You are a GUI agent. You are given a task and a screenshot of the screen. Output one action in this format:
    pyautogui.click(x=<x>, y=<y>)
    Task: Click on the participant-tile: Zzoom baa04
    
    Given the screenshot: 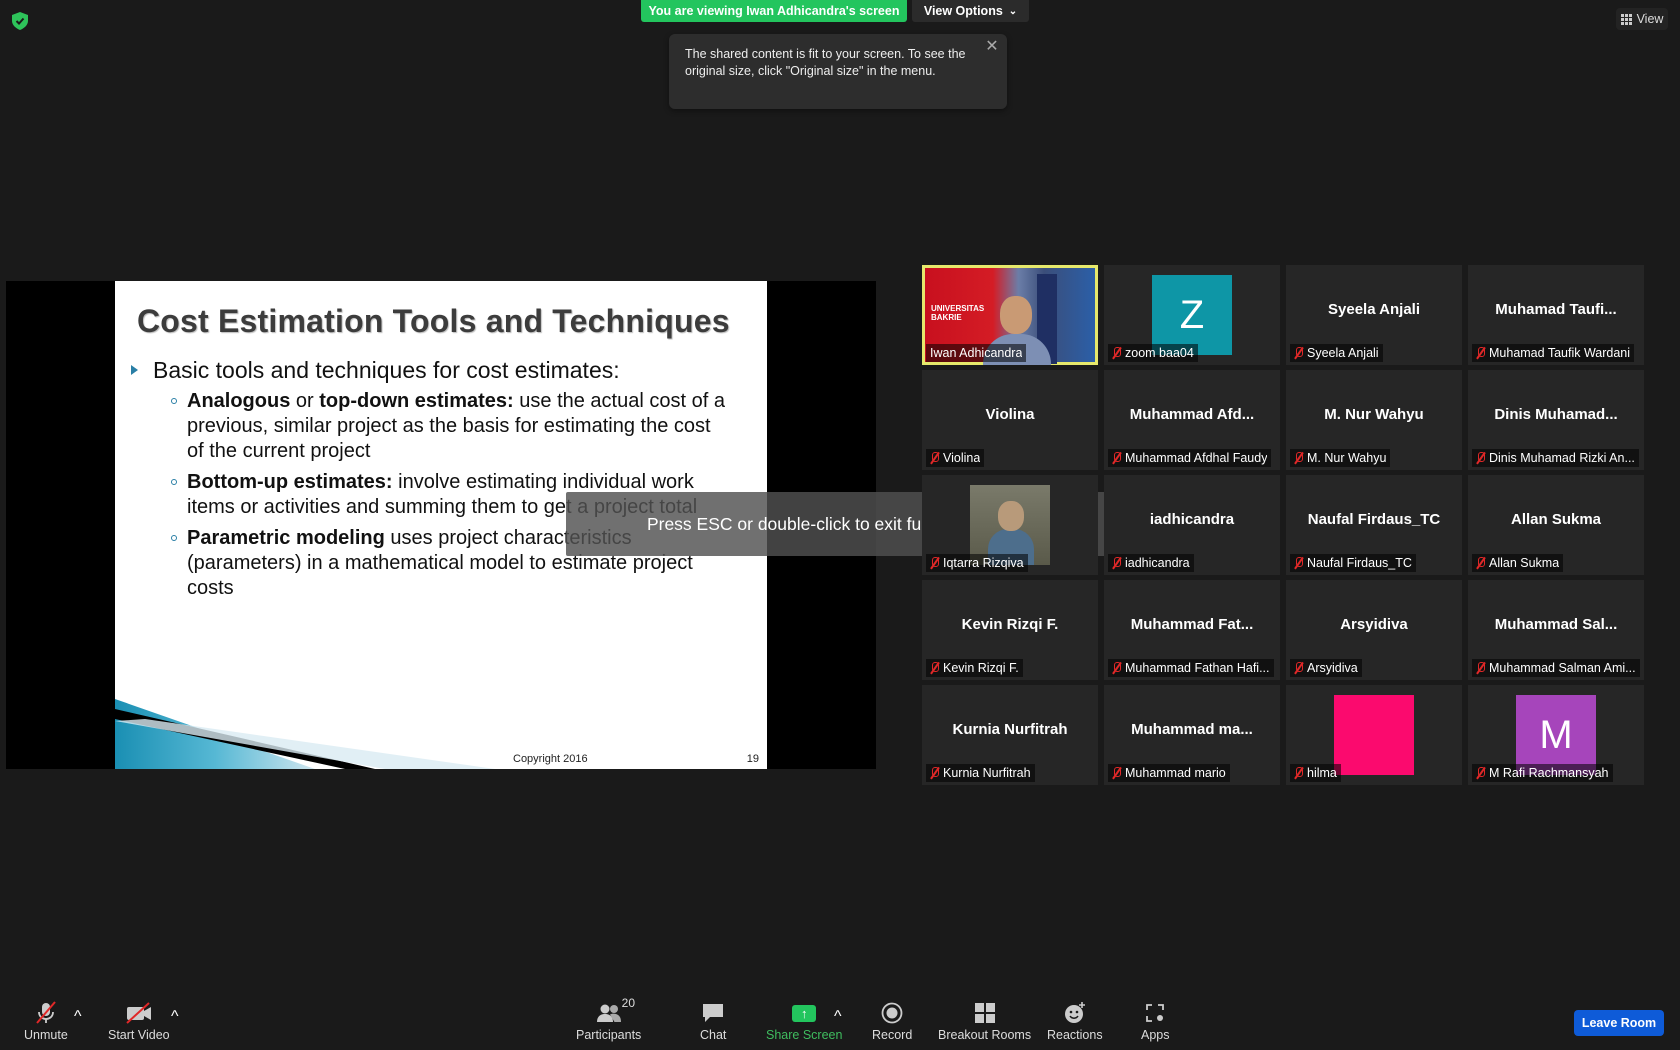 What is the action you would take?
    pyautogui.click(x=1192, y=315)
    